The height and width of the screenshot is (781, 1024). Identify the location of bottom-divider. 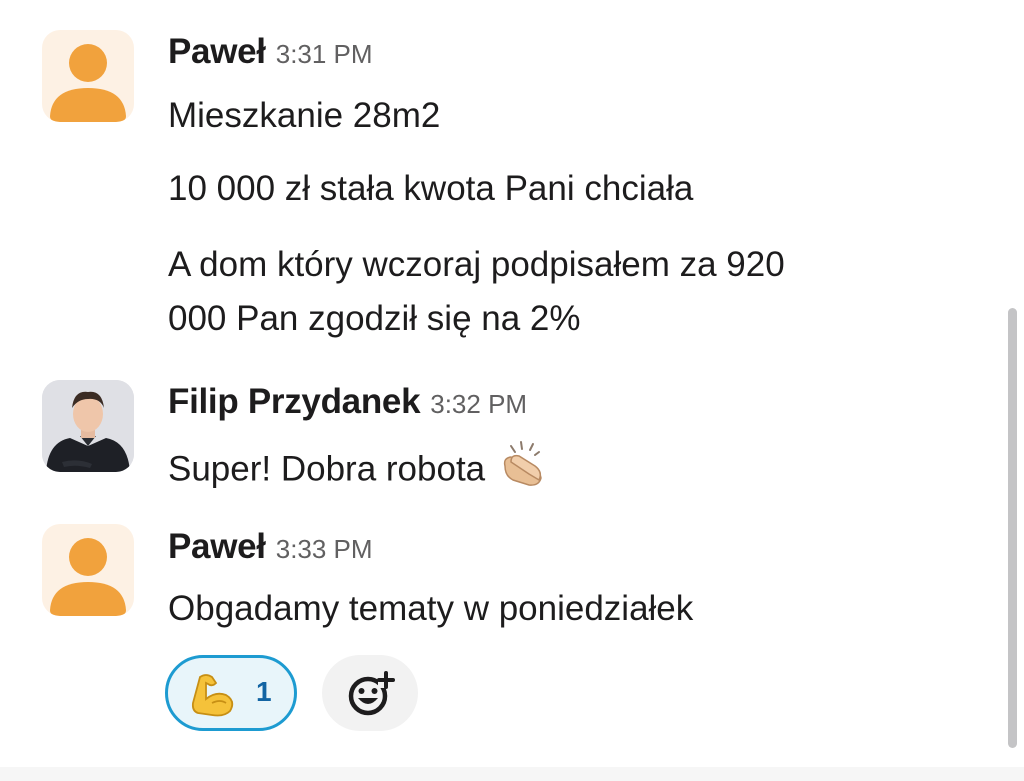
(512, 774).